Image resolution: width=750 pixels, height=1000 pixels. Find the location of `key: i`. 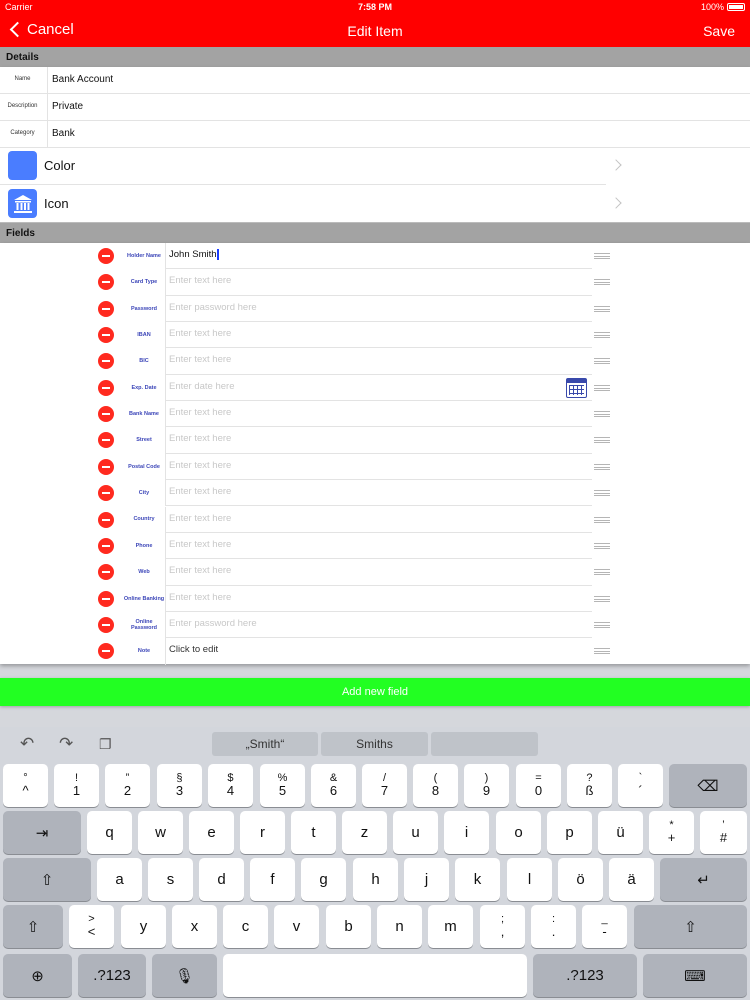

key: i is located at coordinates (466, 832).